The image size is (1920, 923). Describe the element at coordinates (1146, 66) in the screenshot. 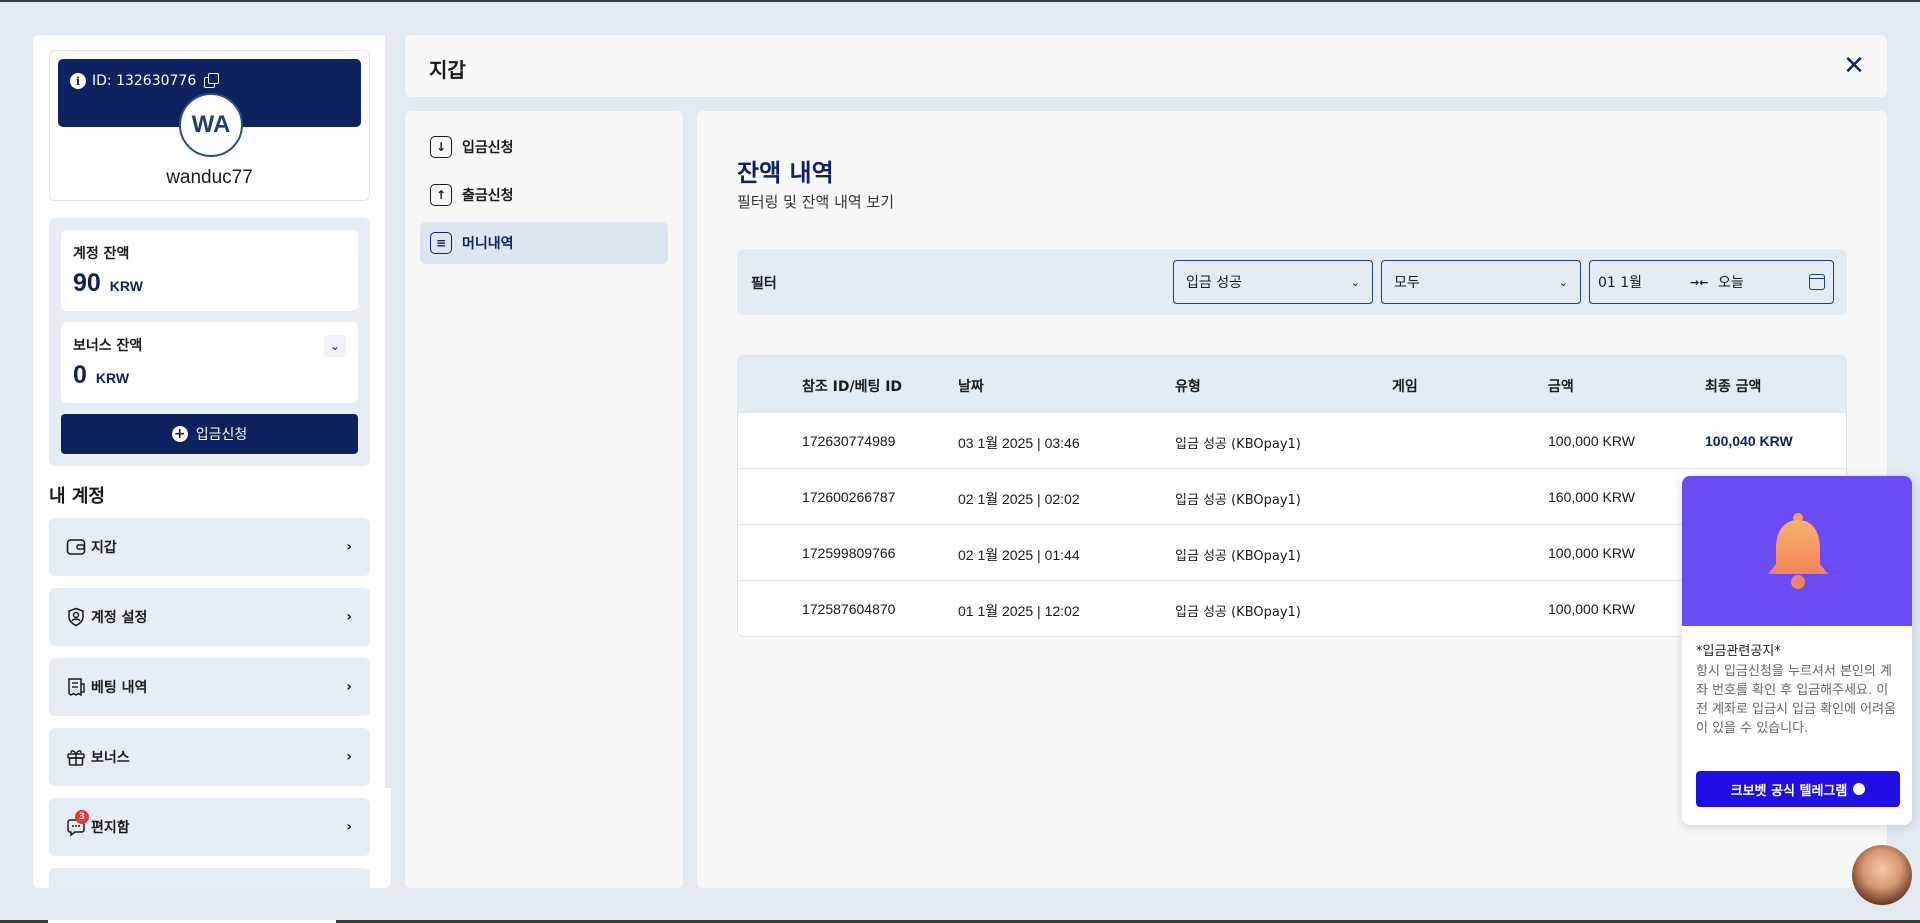

I see `wallet-header: 지갑 ✕` at that location.